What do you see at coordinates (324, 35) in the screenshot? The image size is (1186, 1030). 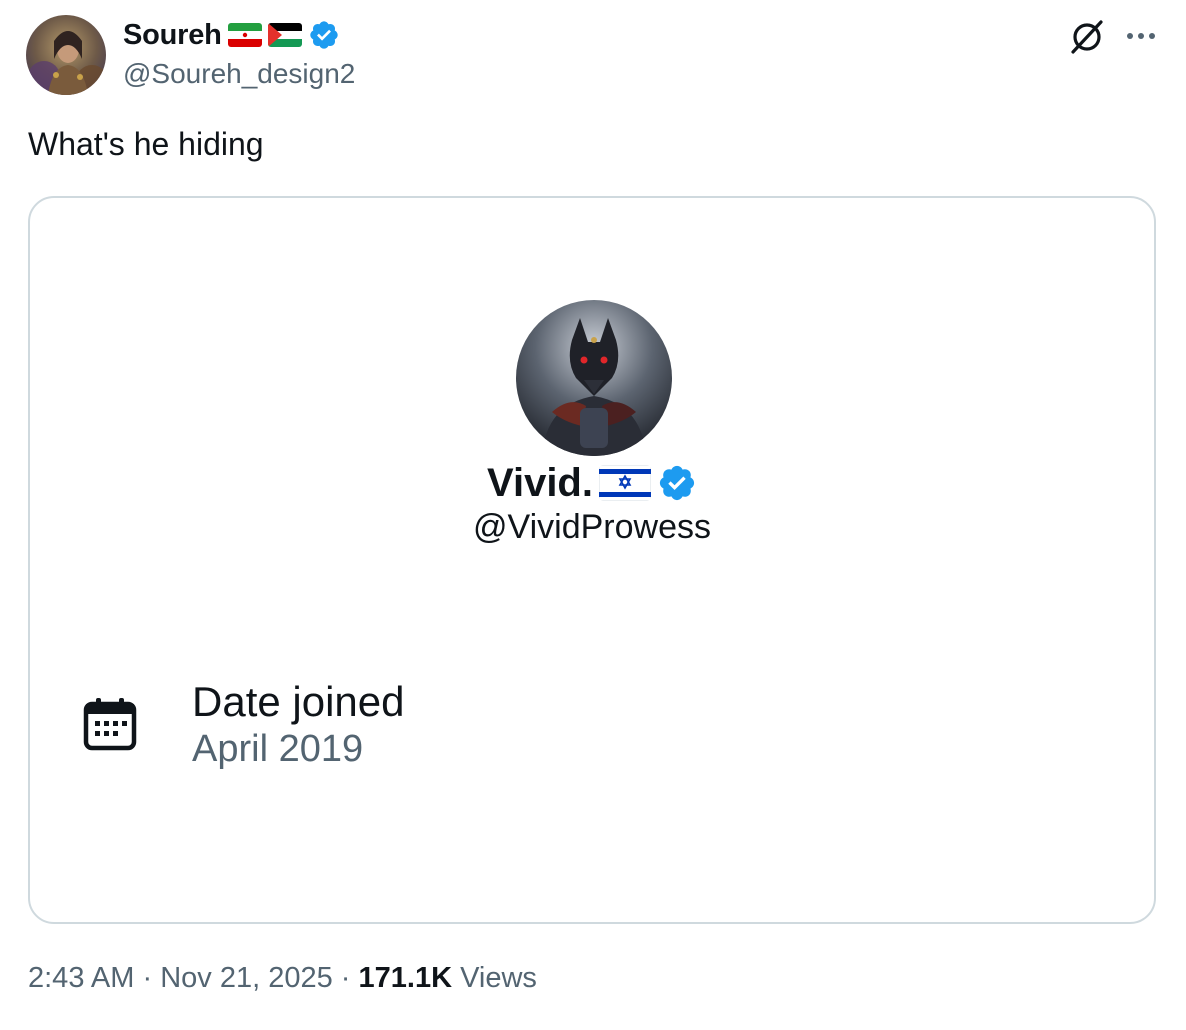 I see `verified-badge-icon` at bounding box center [324, 35].